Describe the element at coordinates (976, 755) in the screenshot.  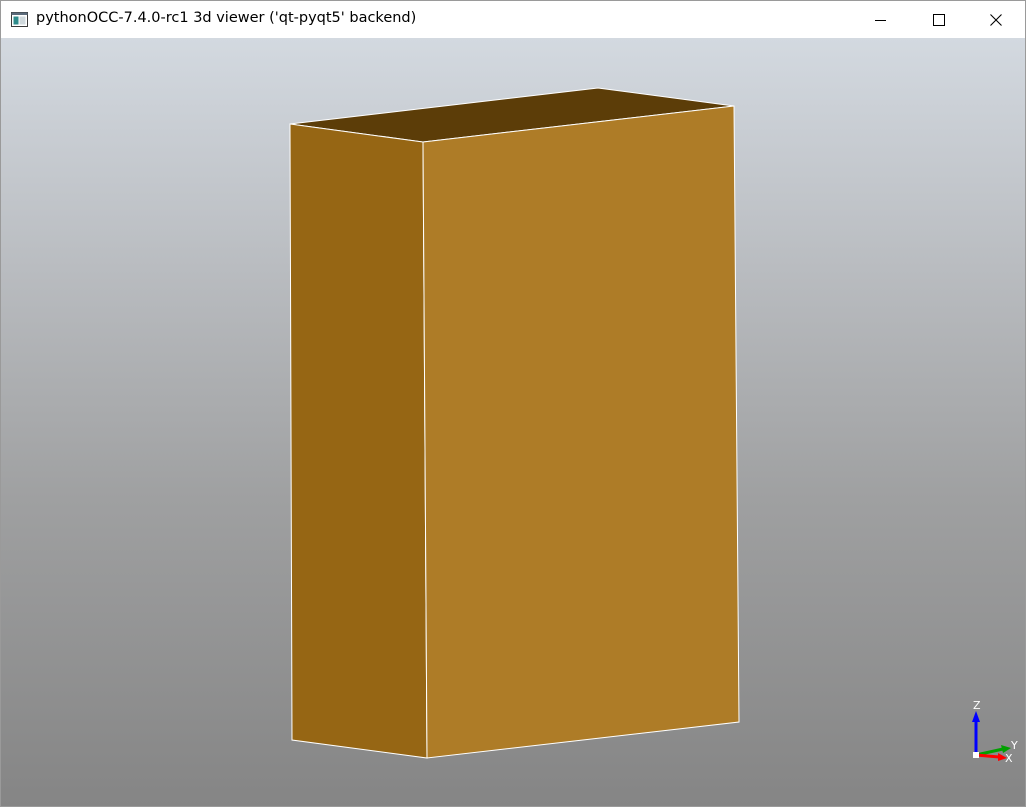
I see `triedron-origin` at that location.